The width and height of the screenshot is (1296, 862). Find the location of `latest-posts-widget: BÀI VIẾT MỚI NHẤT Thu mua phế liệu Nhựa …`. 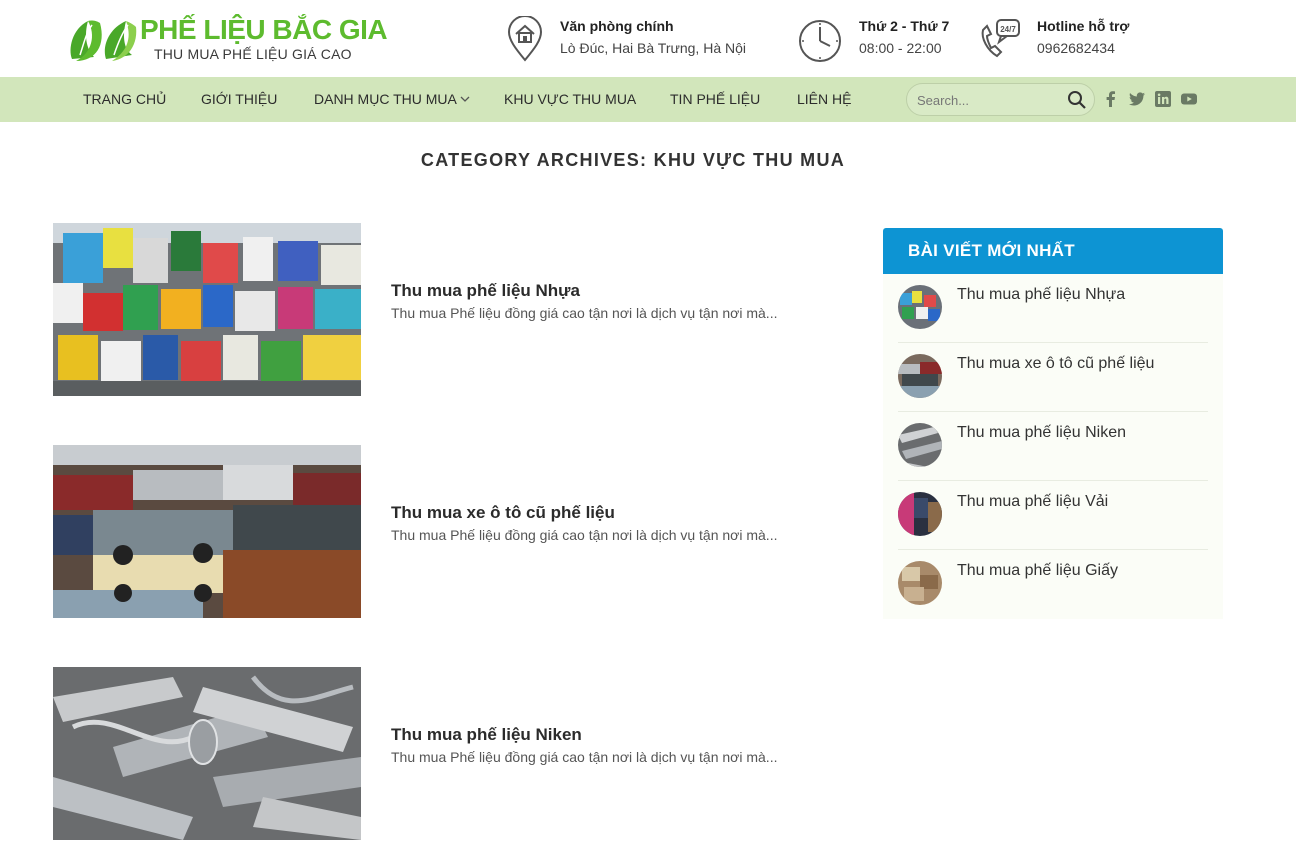

latest-posts-widget: BÀI VIẾT MỚI NHẤT Thu mua phế liệu Nhựa … is located at coordinates (1053, 423).